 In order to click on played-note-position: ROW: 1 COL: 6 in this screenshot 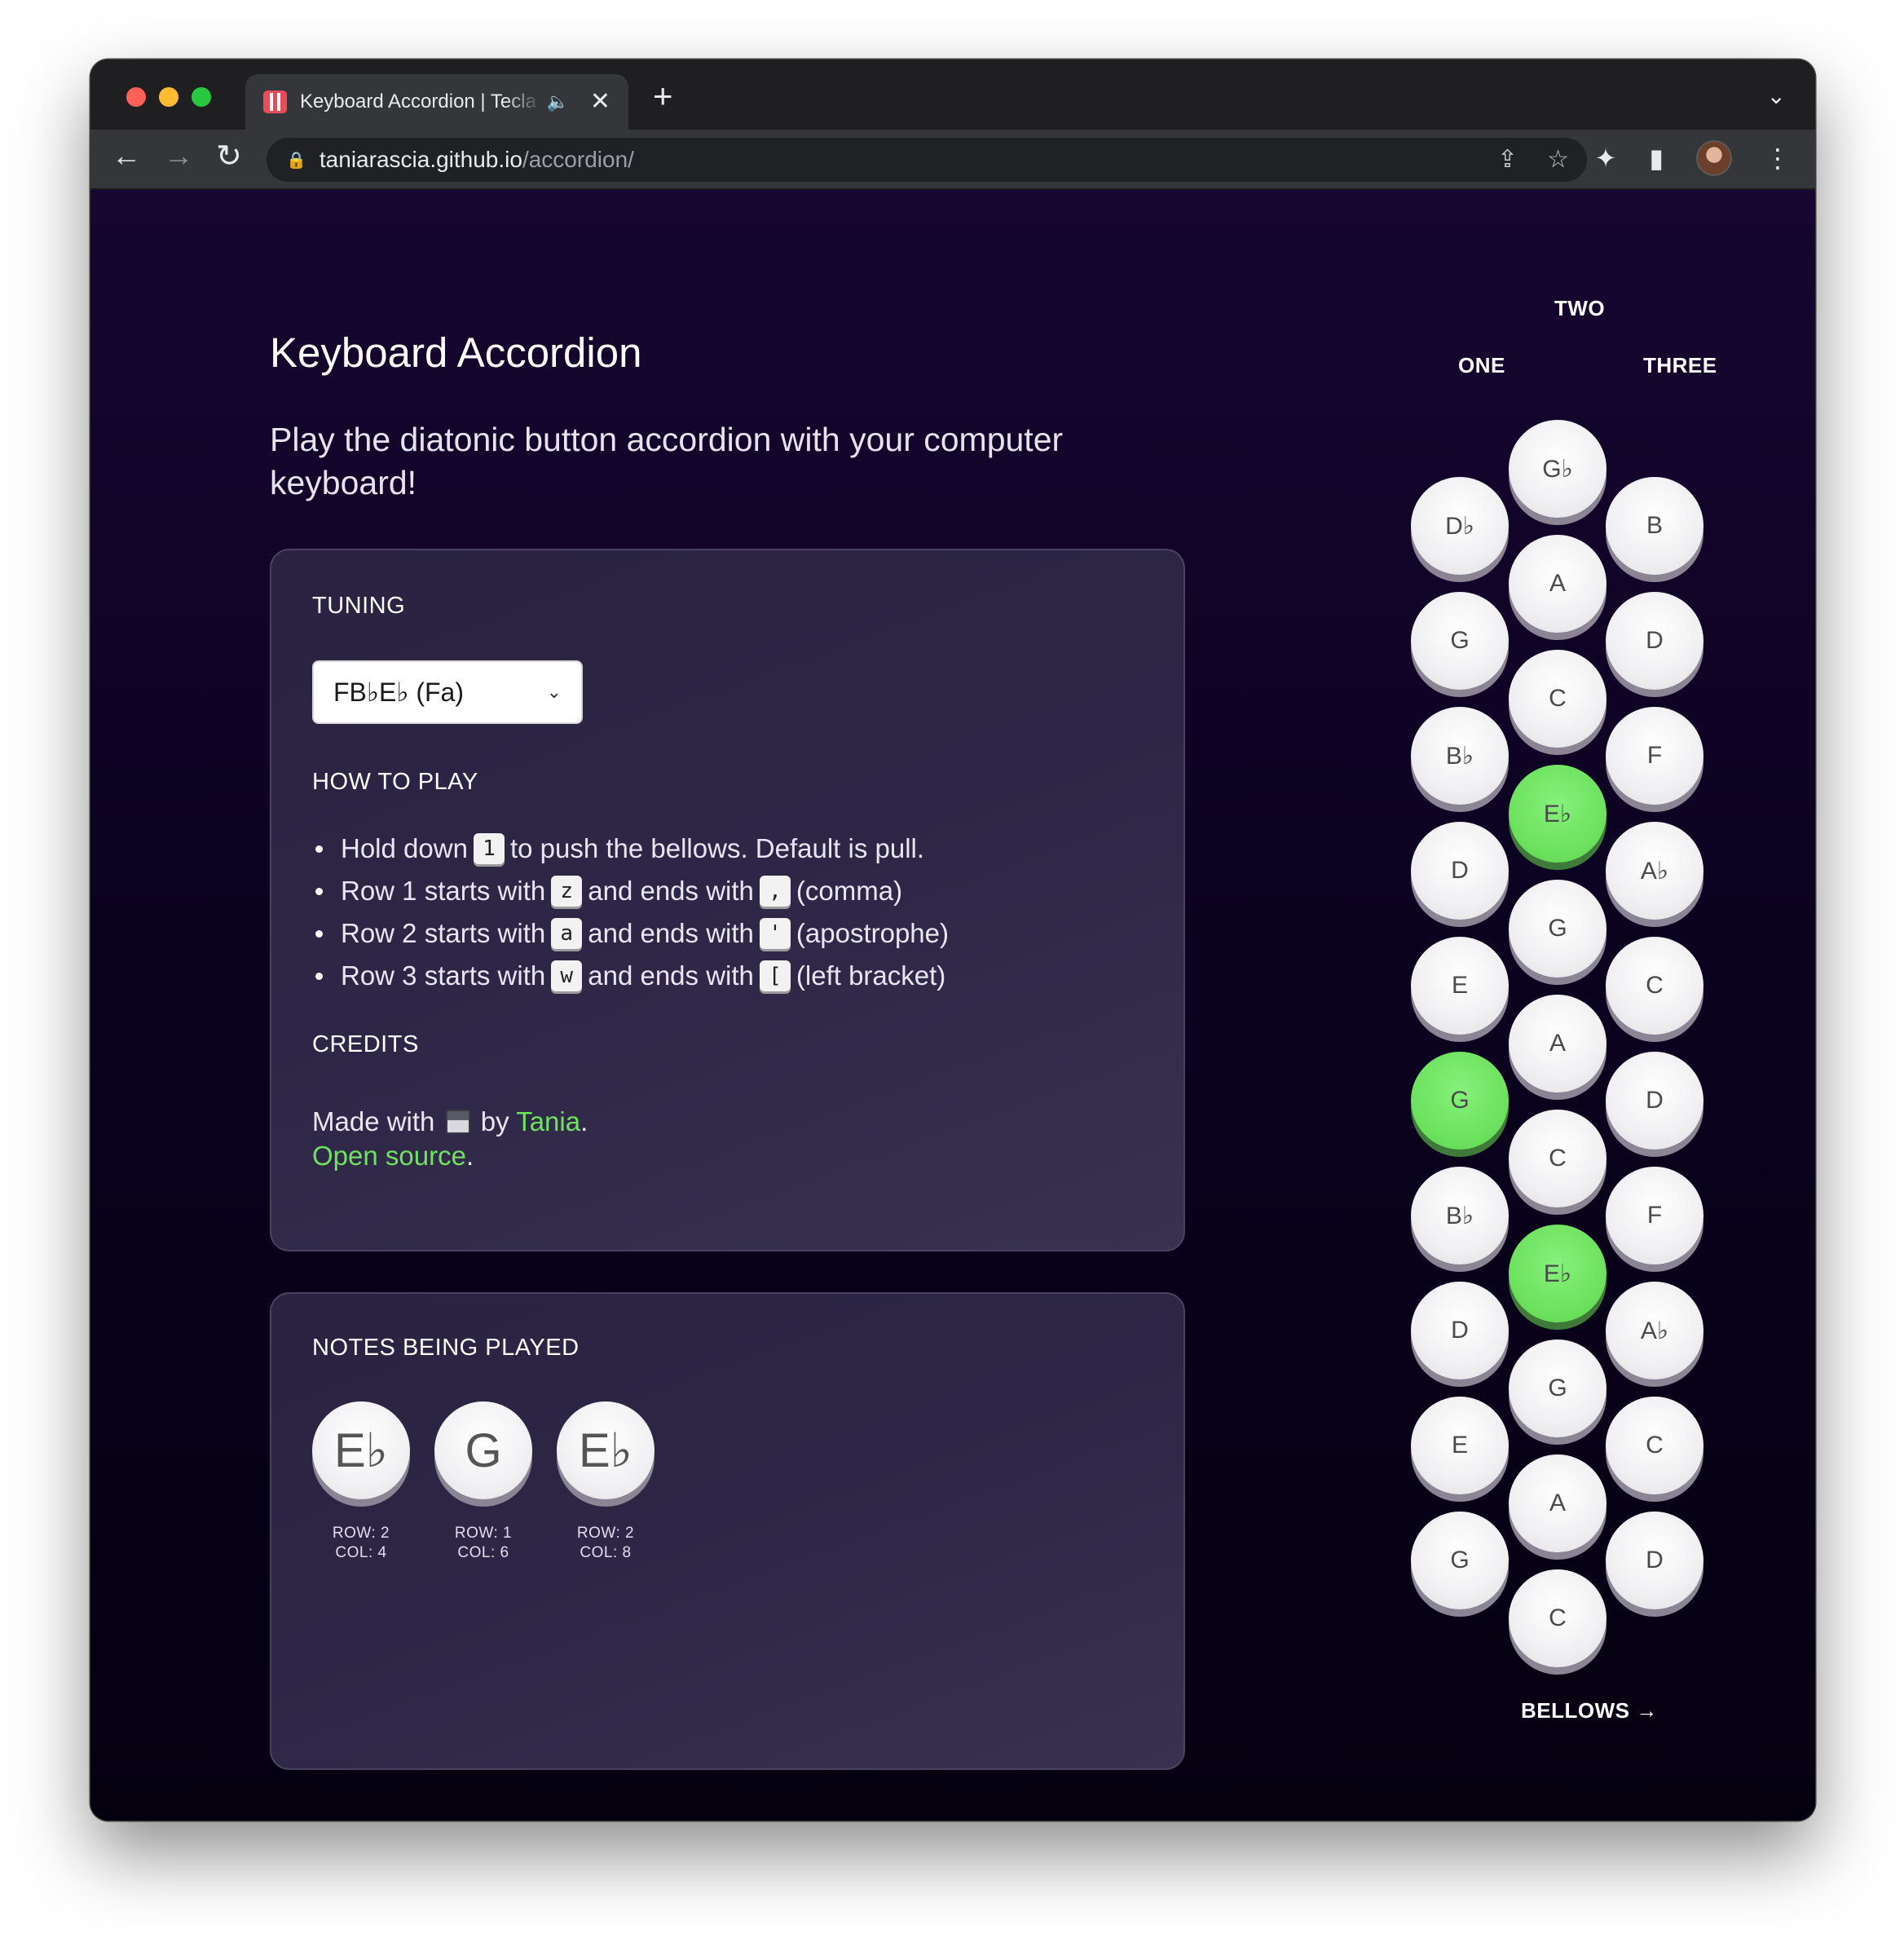, I will do `click(483, 1543)`.